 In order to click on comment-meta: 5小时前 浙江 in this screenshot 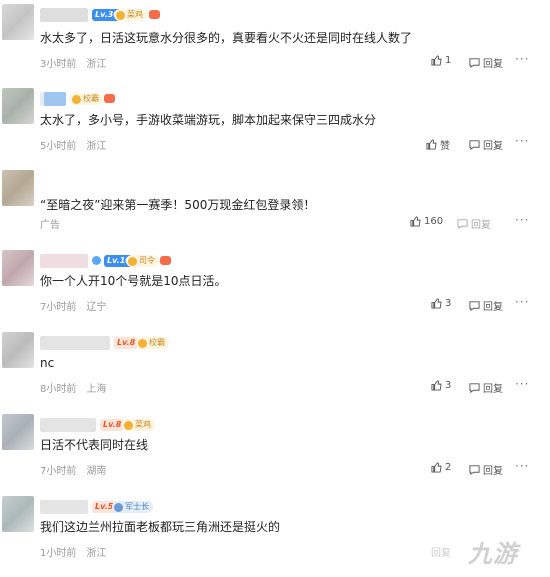, I will do `click(73, 144)`.